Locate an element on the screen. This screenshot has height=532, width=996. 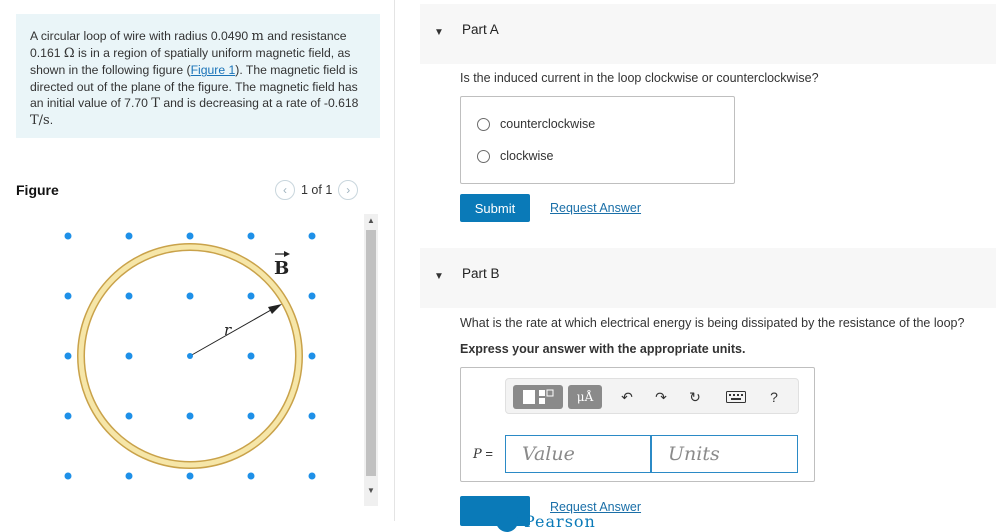
part-a-request-answer-link: Request Answer is located at coordinates (595, 208).